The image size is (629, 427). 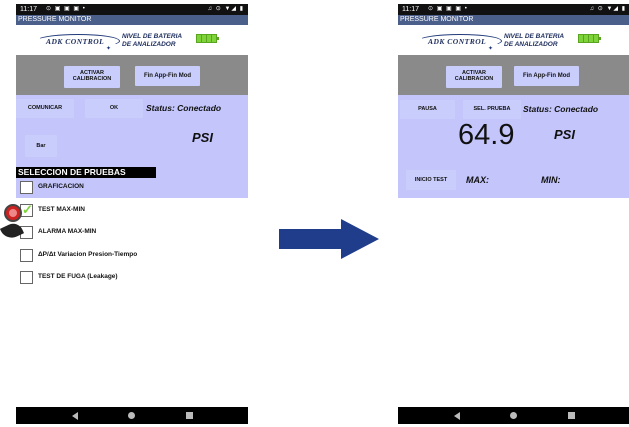 I want to click on test-selection-title: SELECCION DE PRUEBAS, so click(x=86, y=172).